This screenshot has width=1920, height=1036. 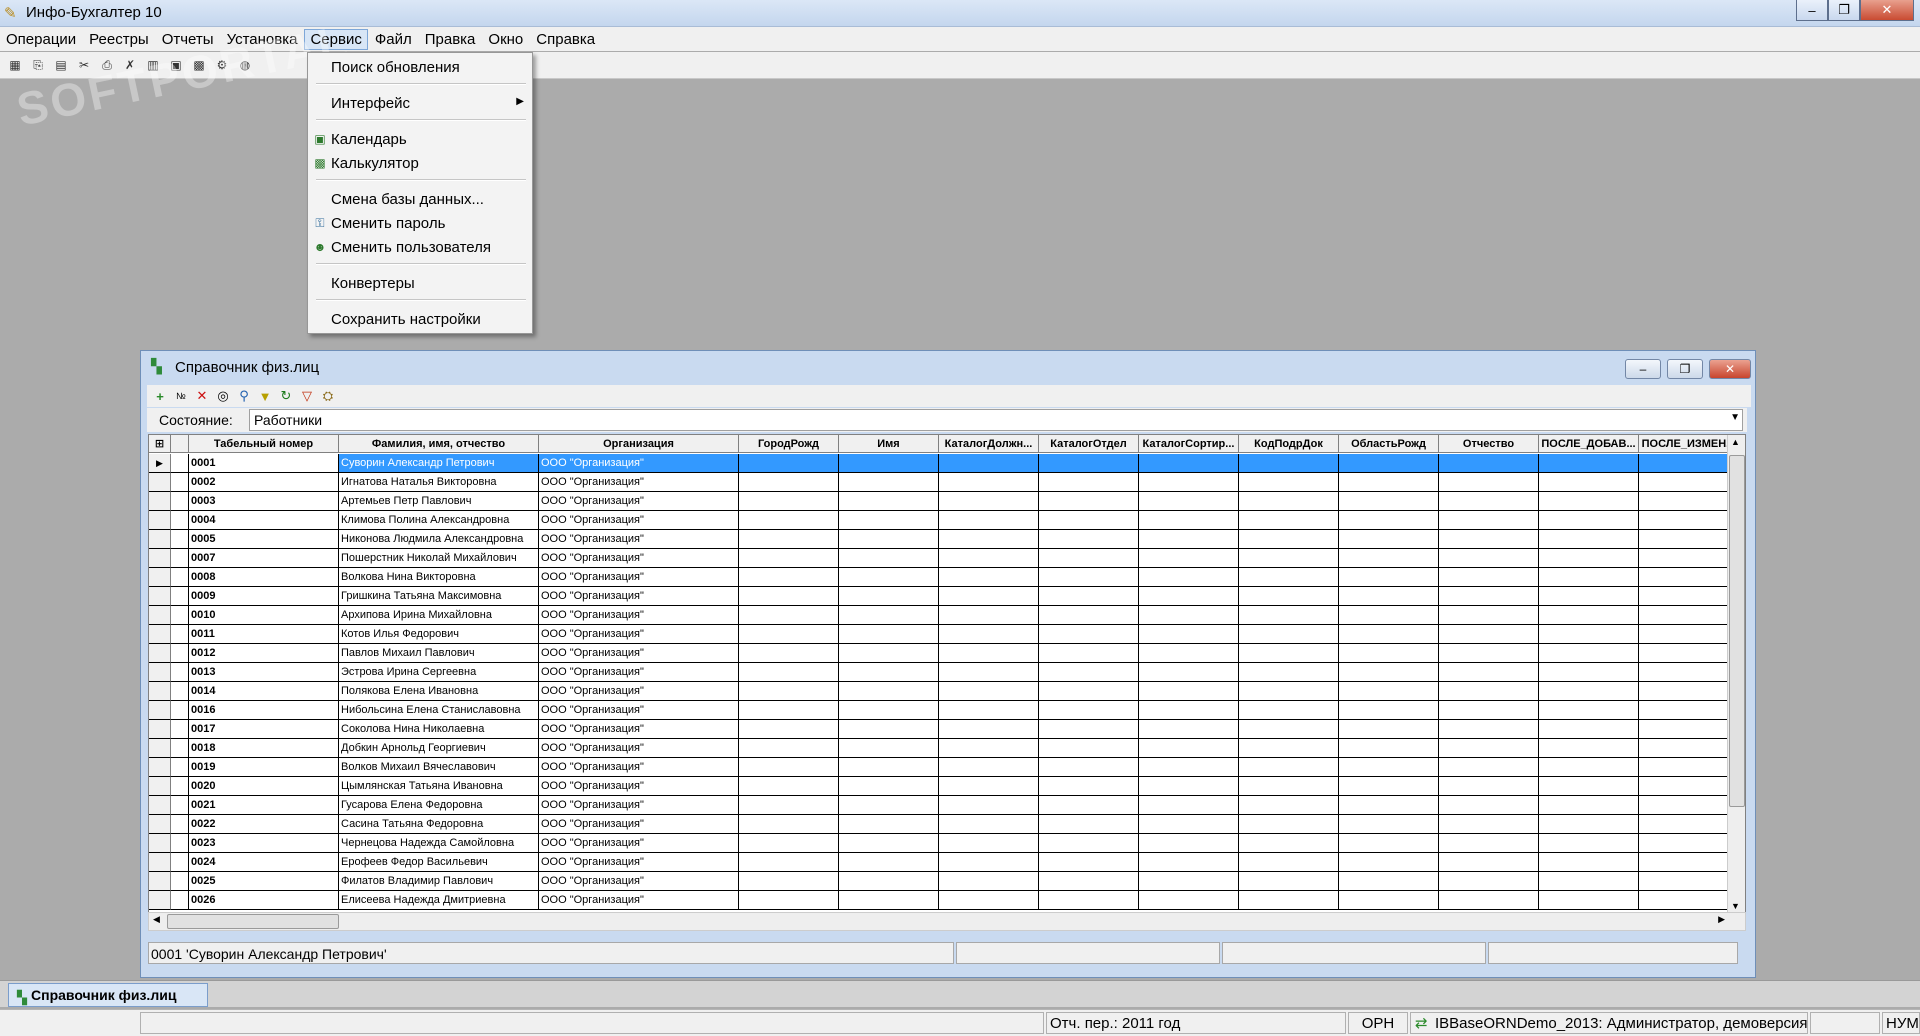 I want to click on column-header: Фамилия, имя, отчество, so click(x=439, y=444).